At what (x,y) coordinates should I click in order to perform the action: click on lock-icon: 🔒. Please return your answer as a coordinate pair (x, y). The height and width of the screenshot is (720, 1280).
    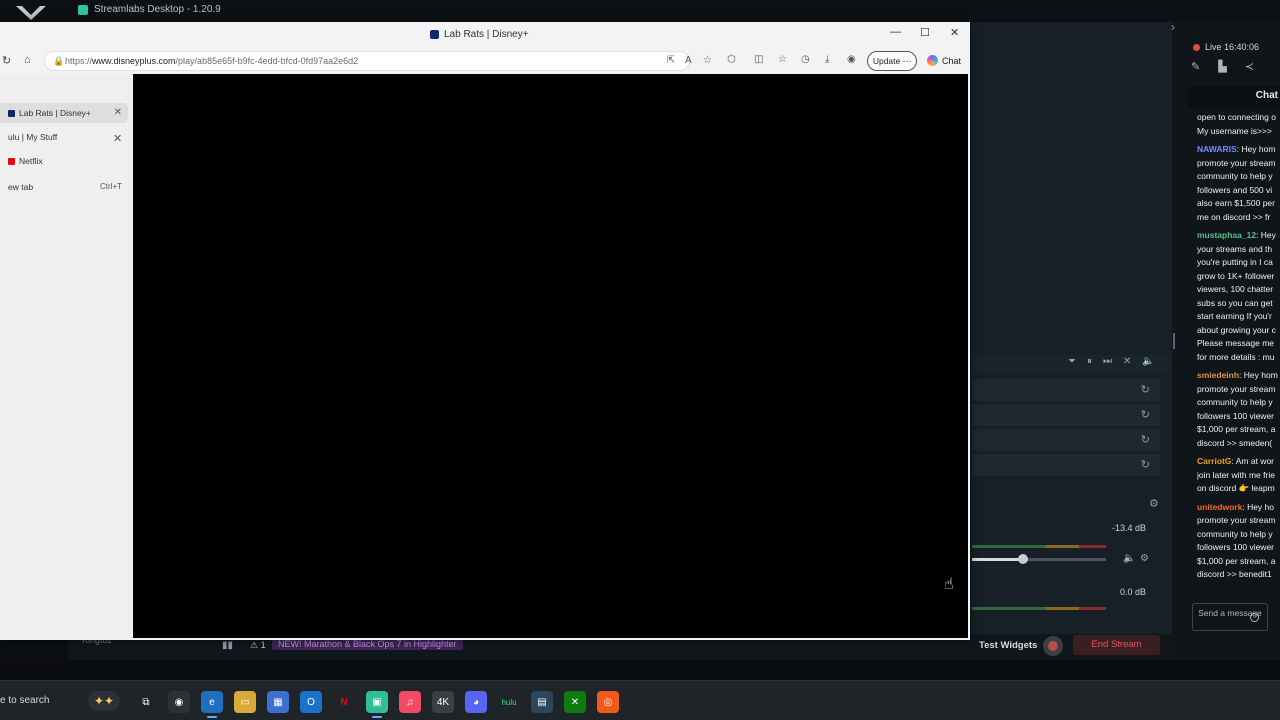
    Looking at the image, I should click on (58, 61).